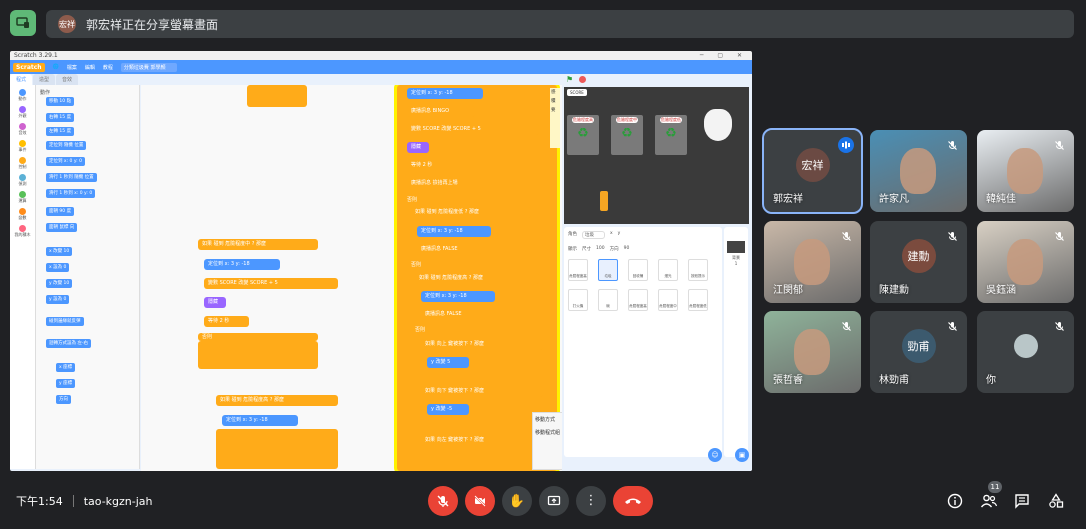 This screenshot has height=529, width=1086. Describe the element at coordinates (22, 180) in the screenshot. I see `category-item: 偵測` at that location.